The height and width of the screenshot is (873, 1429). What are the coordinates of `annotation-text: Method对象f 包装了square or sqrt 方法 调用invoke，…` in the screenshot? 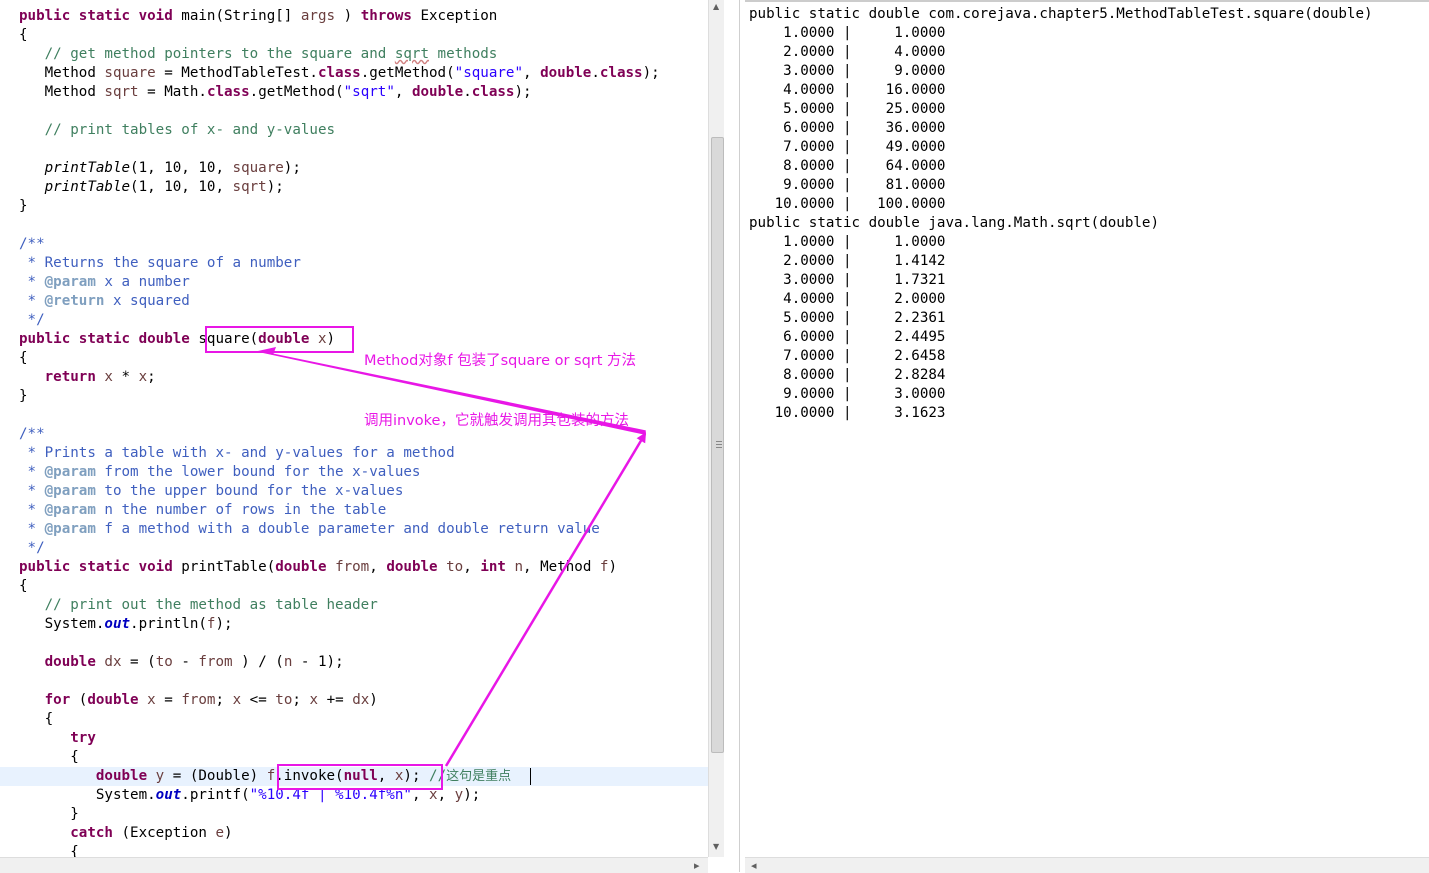 It's located at (500, 381).